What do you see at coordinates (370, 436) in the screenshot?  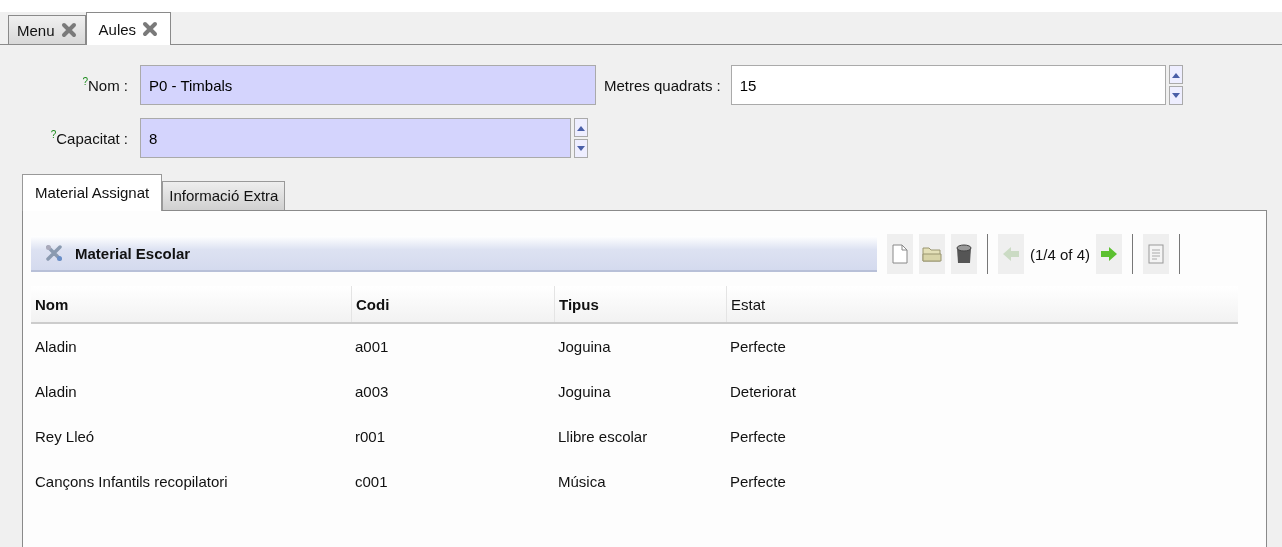 I see `table-cell-text: r001` at bounding box center [370, 436].